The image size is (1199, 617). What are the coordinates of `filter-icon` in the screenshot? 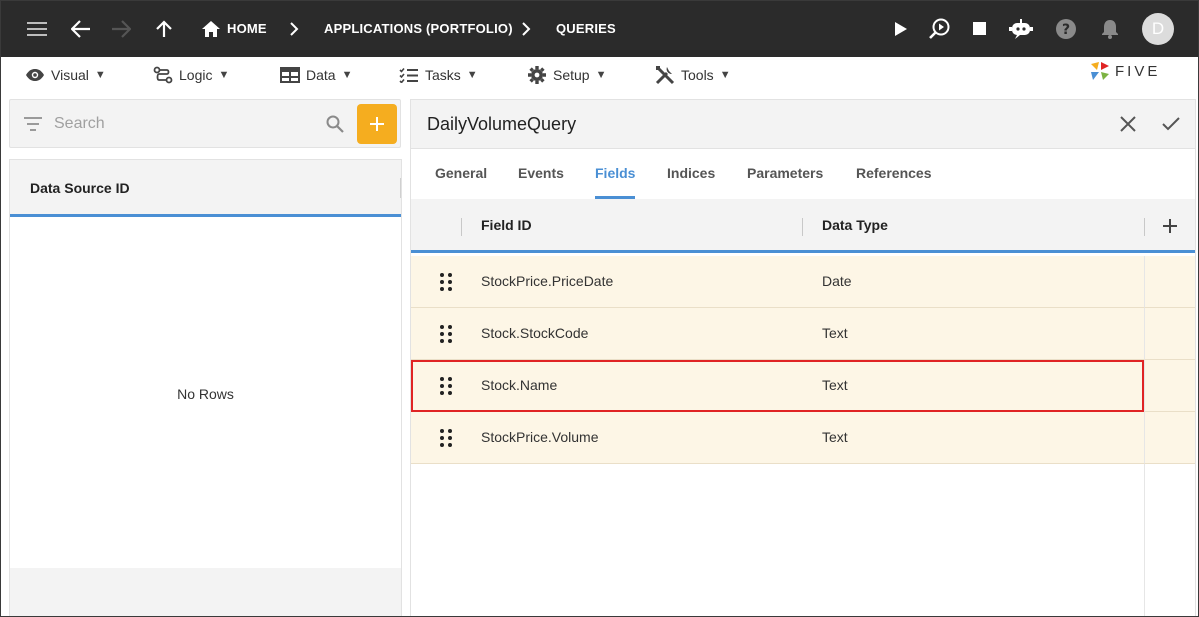 It's located at (33, 124).